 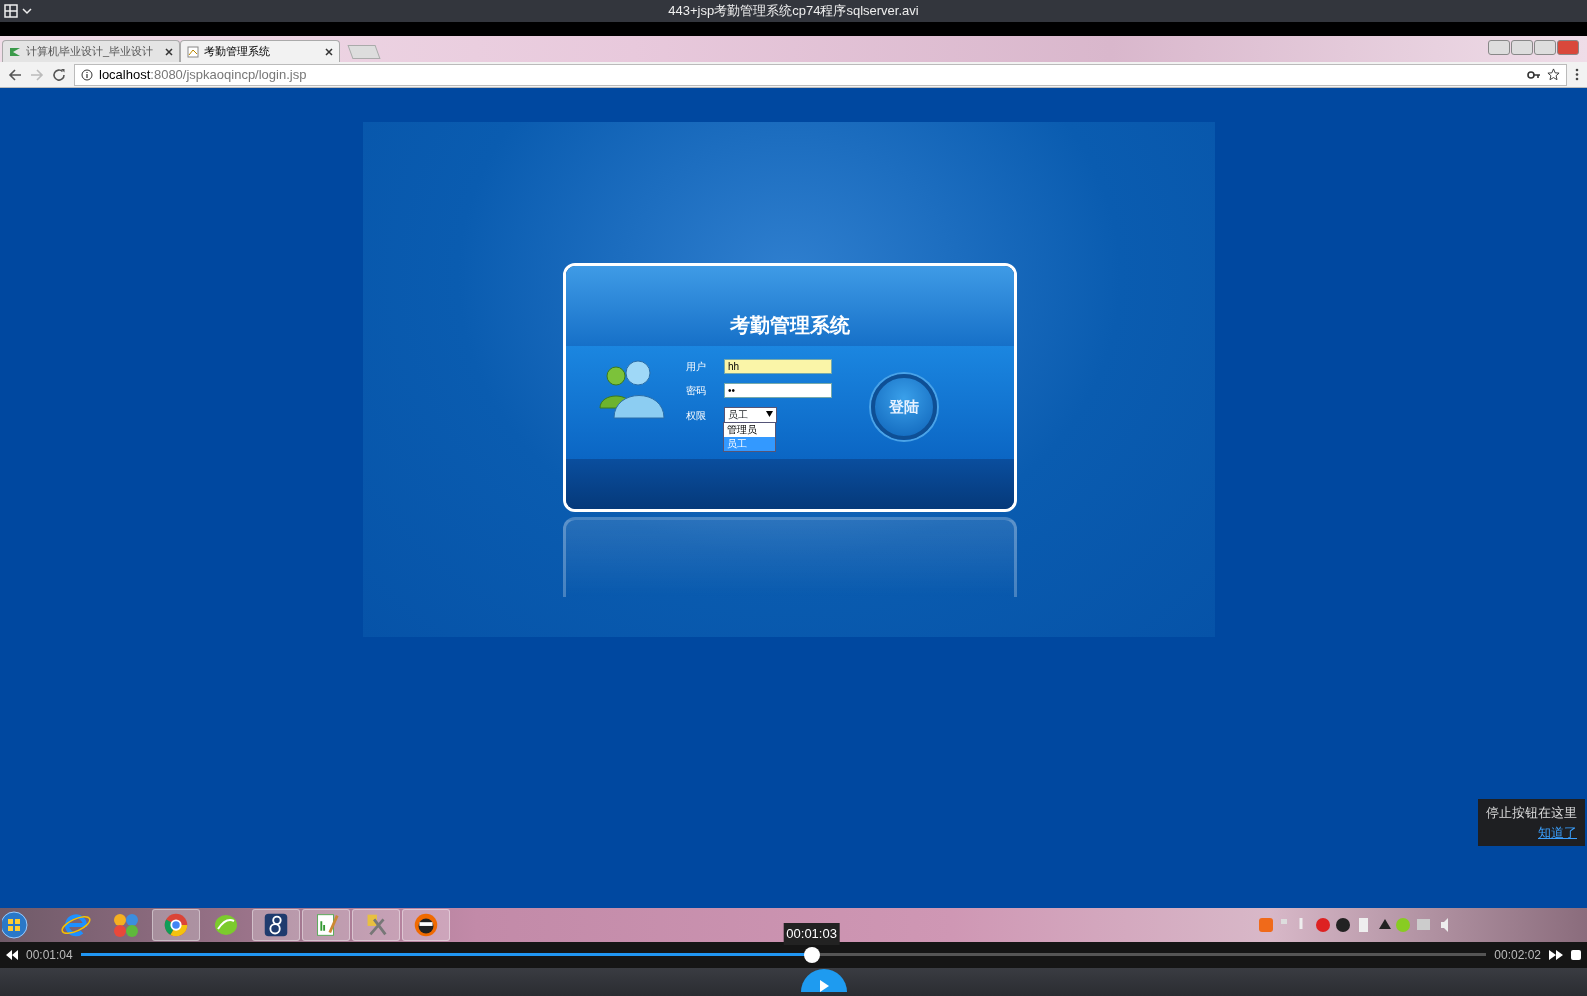 What do you see at coordinates (750, 415) in the screenshot?
I see `role-select: 员工` at bounding box center [750, 415].